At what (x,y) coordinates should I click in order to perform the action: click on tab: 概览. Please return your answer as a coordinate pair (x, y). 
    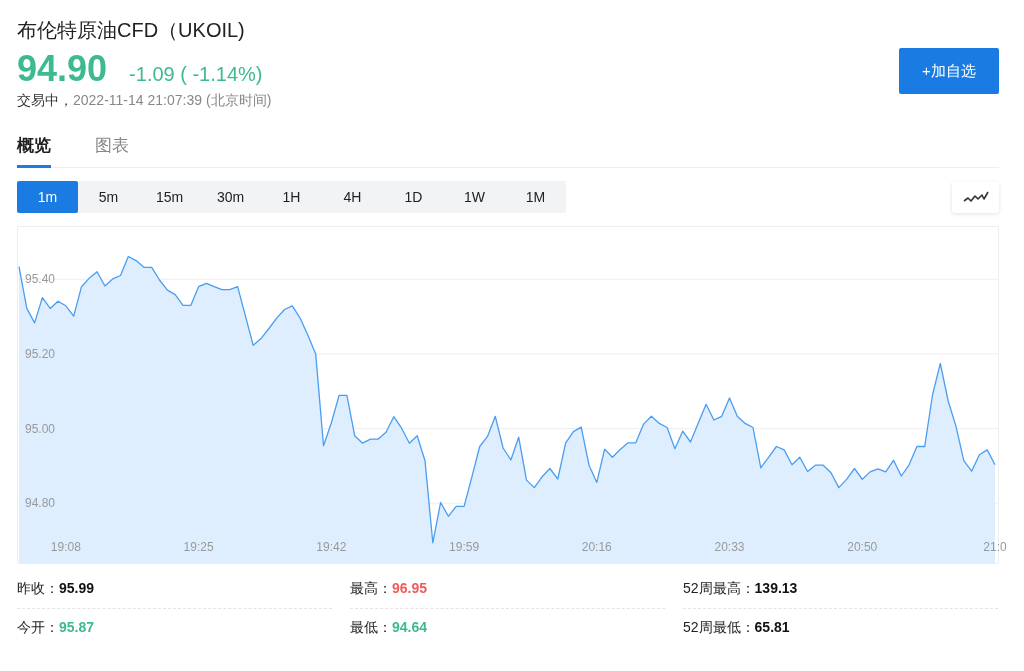
    Looking at the image, I should click on (34, 149).